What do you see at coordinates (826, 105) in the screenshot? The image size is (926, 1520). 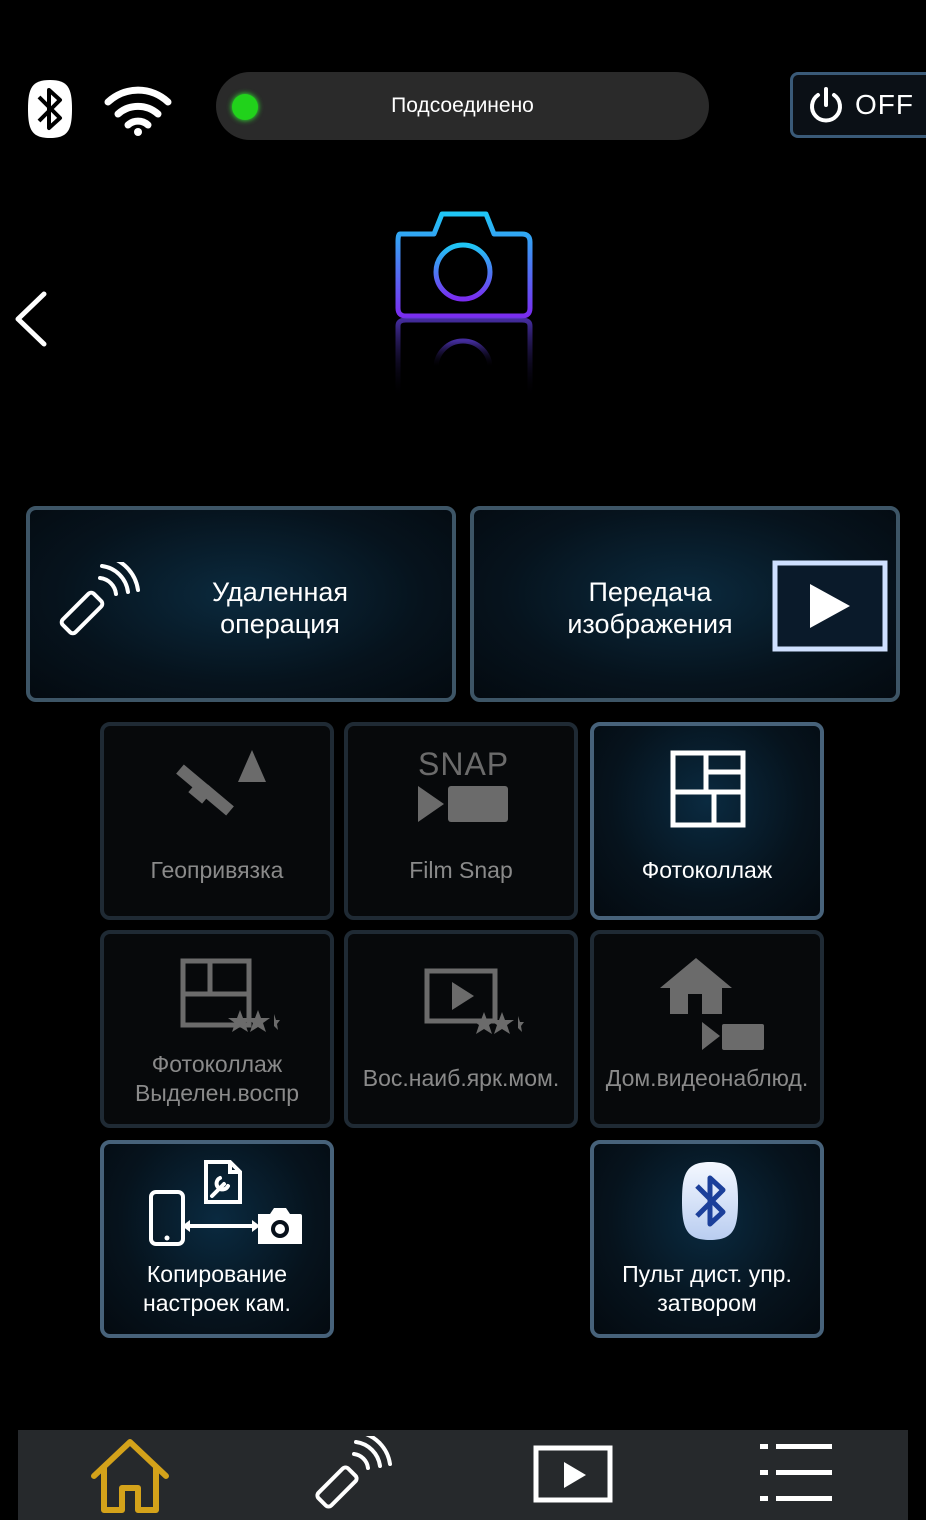 I see `power-icon` at bounding box center [826, 105].